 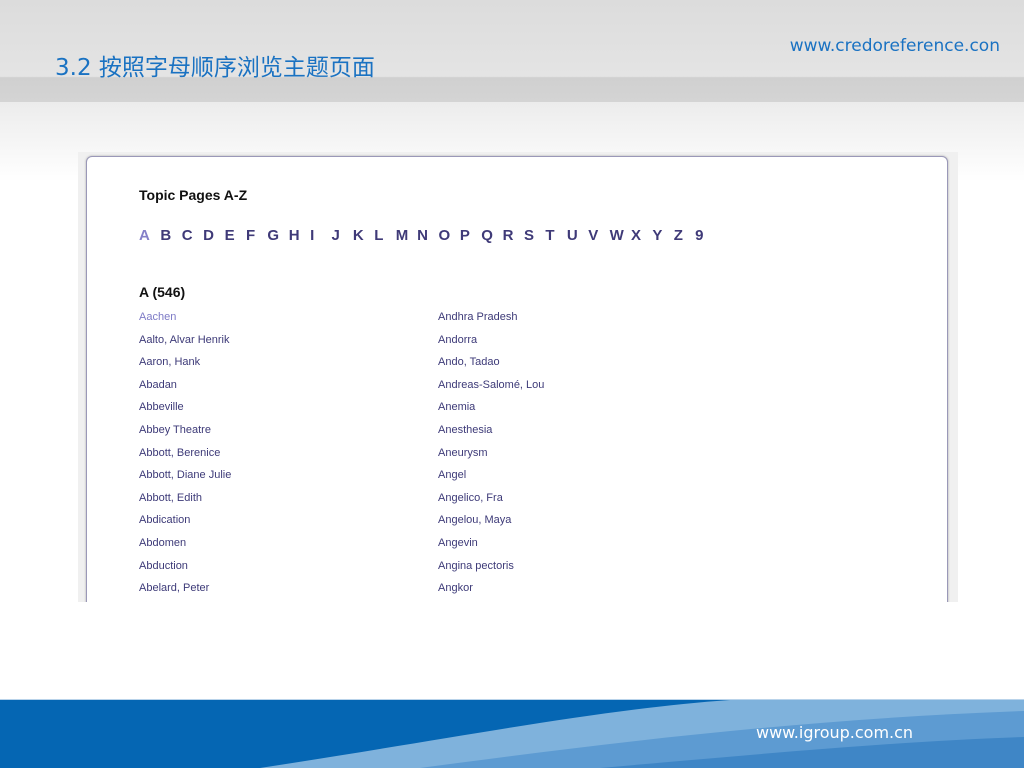 What do you see at coordinates (185, 322) in the screenshot?
I see `topic-link: Aachen` at bounding box center [185, 322].